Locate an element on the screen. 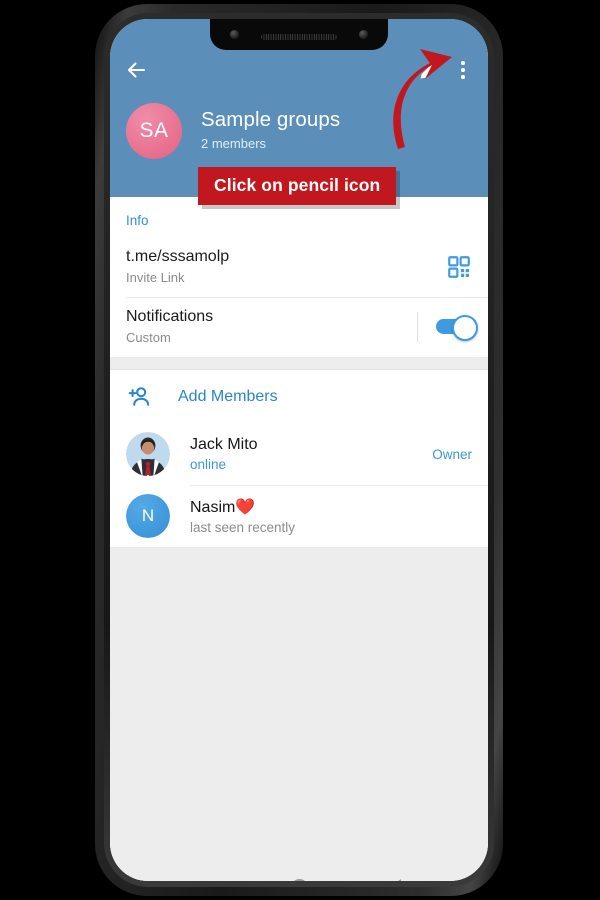 Image resolution: width=600 pixels, height=900 pixels. section-gap is located at coordinates (299, 363).